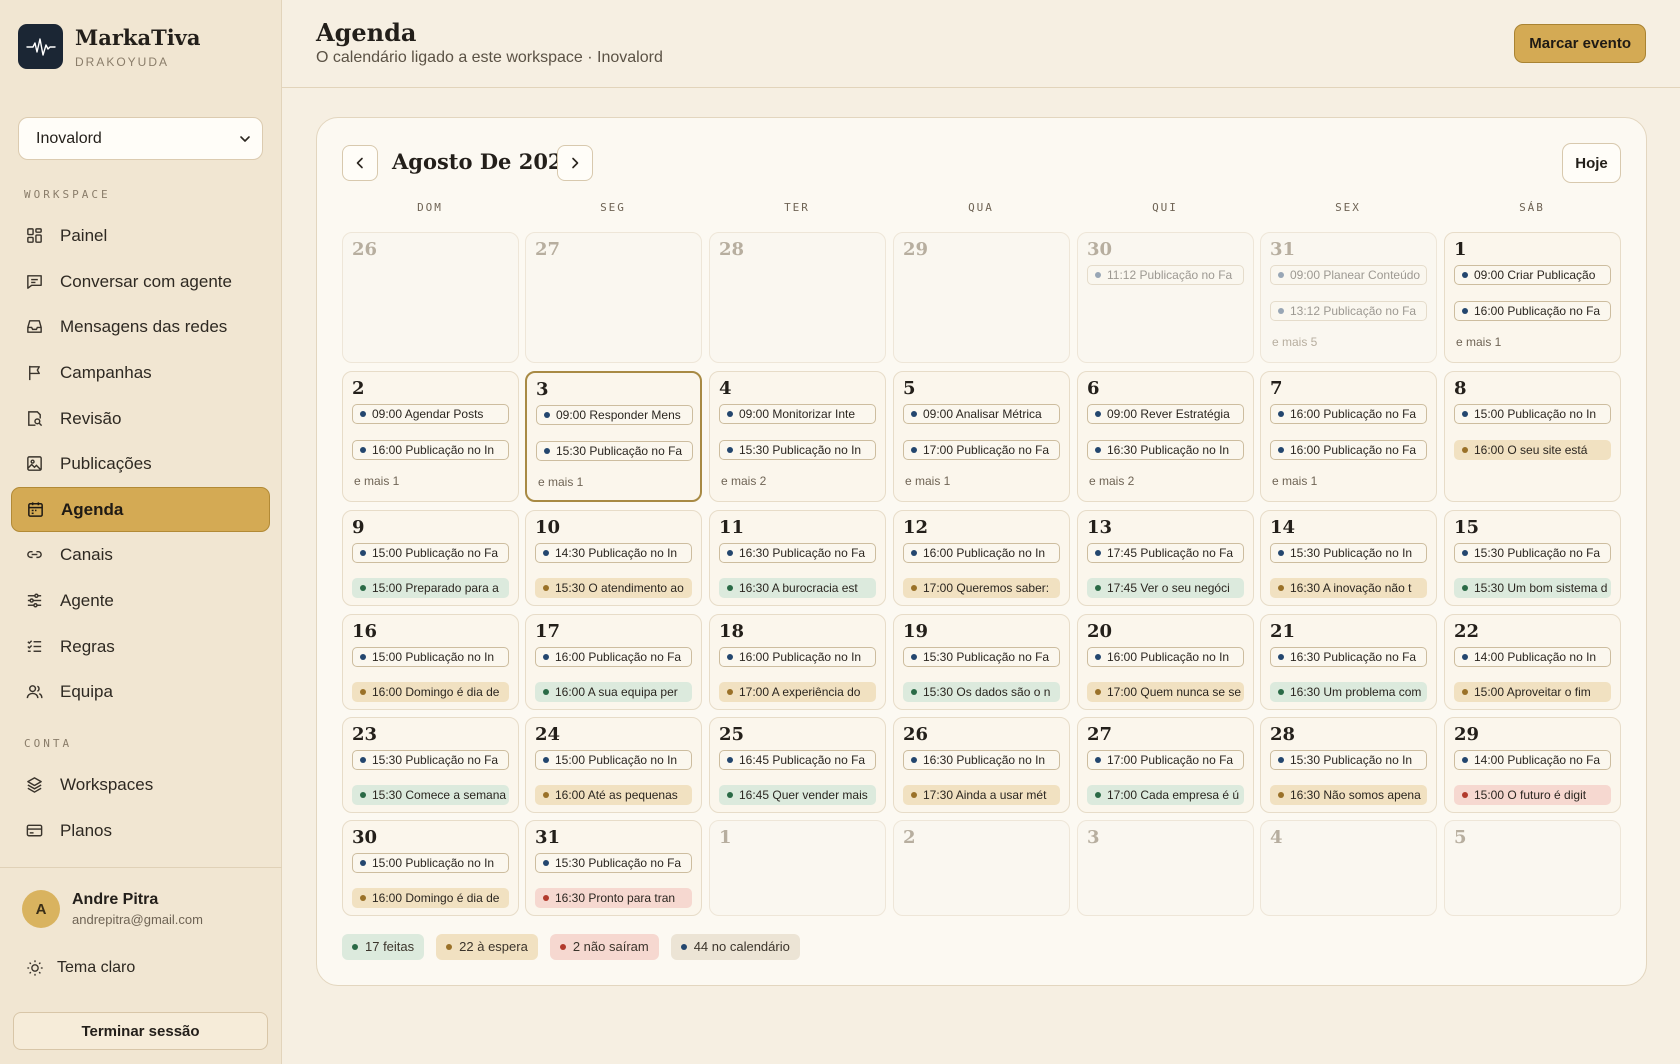 The height and width of the screenshot is (1064, 1680). What do you see at coordinates (797, 588) in the screenshot?
I see `calendar-event: 16:30 A burocracia est` at bounding box center [797, 588].